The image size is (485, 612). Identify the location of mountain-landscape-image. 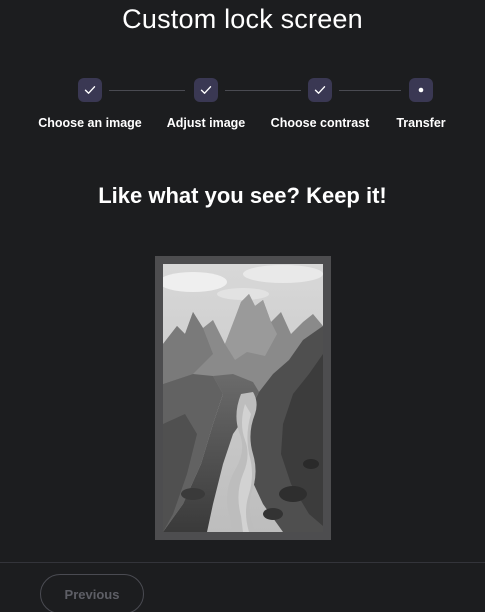
(243, 398).